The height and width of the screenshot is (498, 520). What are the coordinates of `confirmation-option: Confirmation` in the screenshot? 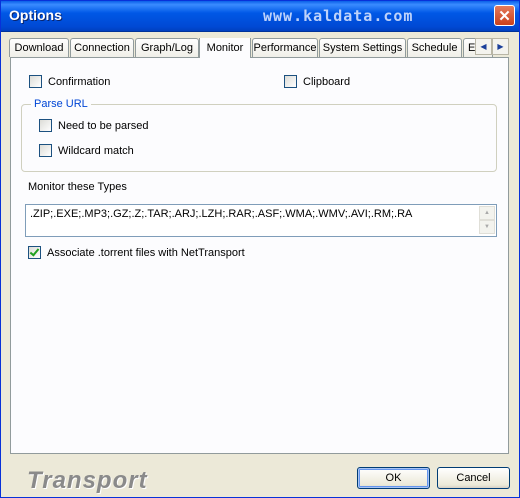 It's located at (69, 81).